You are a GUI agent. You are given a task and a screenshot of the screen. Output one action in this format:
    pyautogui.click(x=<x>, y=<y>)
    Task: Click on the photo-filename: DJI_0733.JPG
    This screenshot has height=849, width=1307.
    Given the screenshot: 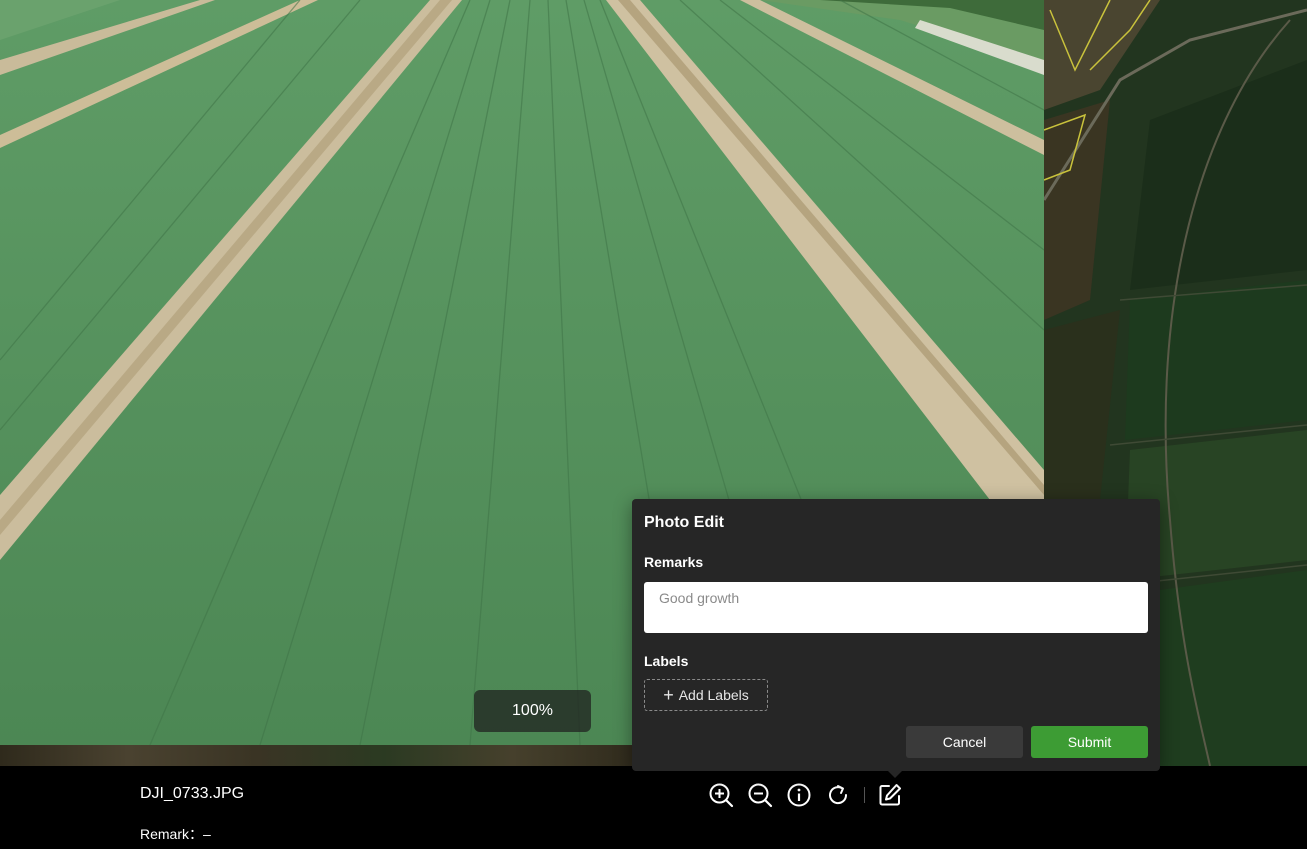 What is the action you would take?
    pyautogui.click(x=192, y=793)
    